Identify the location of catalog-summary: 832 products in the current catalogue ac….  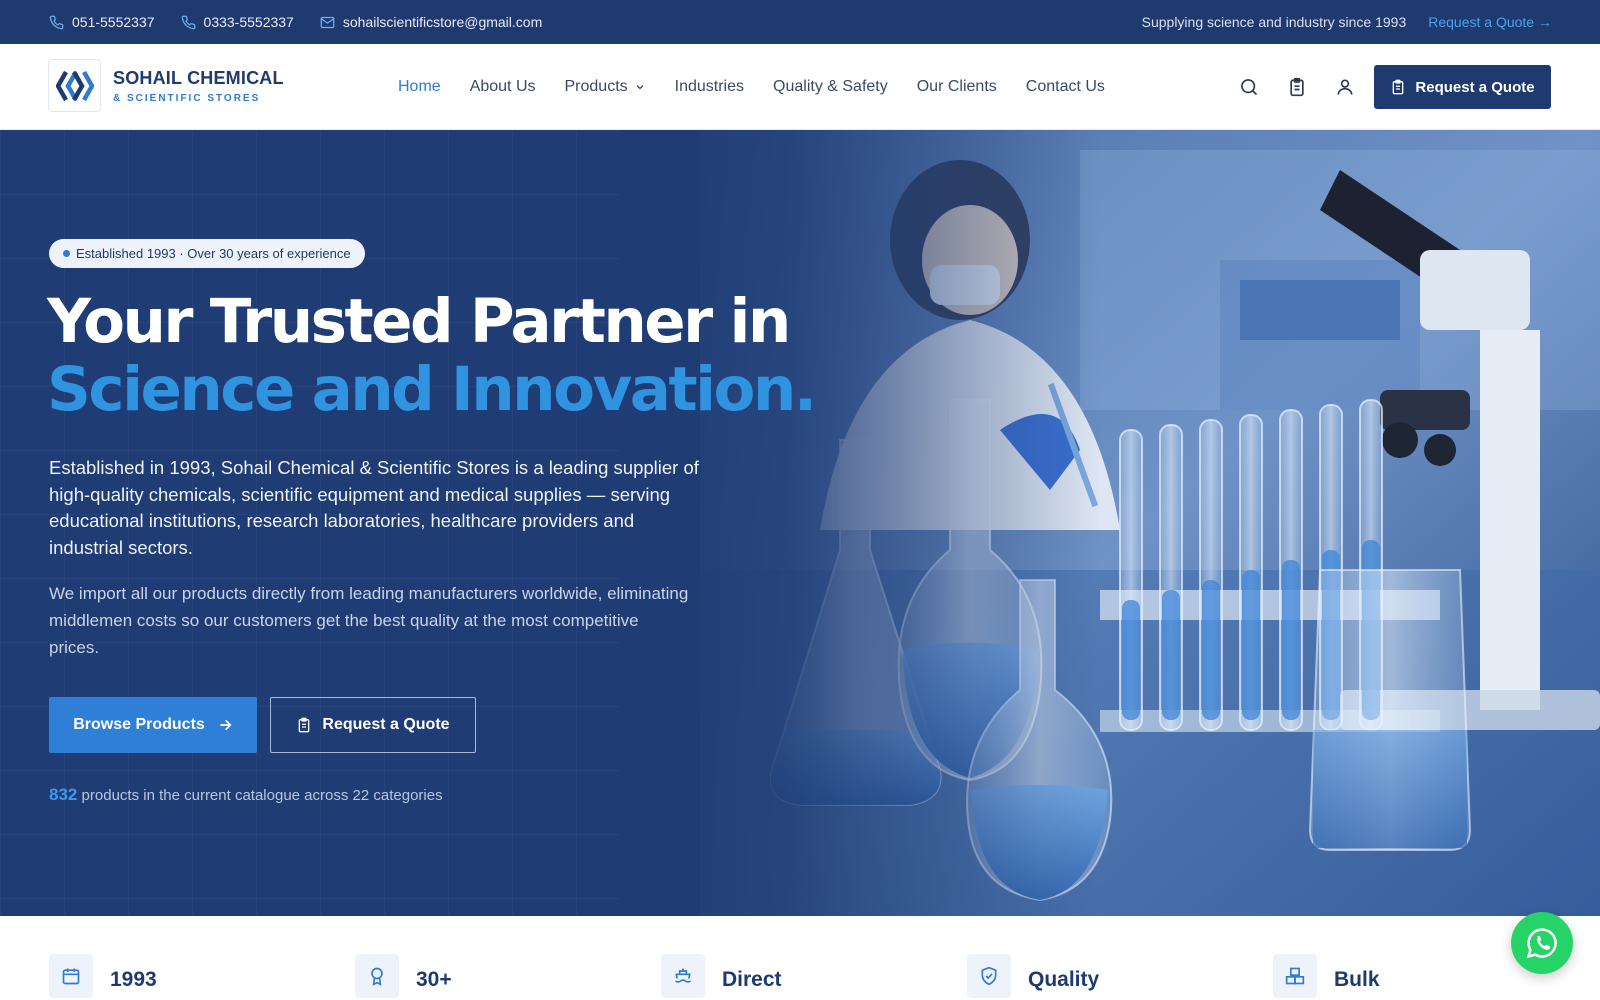
(246, 795).